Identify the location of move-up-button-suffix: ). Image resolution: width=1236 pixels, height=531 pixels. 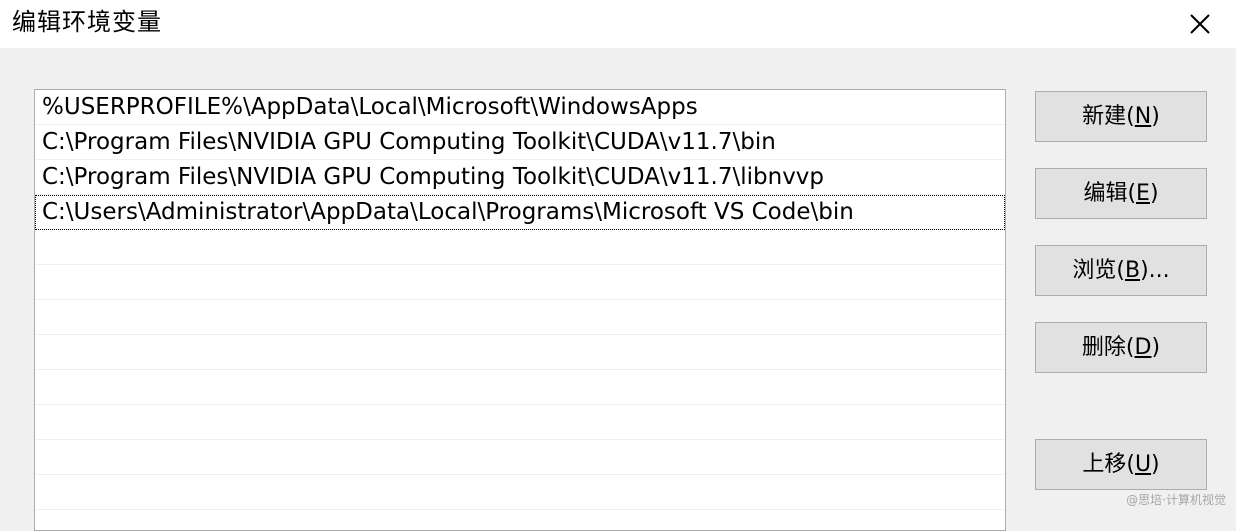
(1155, 464).